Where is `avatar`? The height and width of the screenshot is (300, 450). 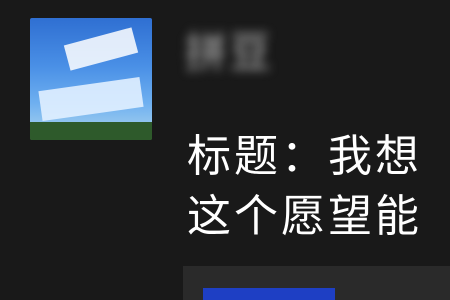
avatar is located at coordinates (91, 79).